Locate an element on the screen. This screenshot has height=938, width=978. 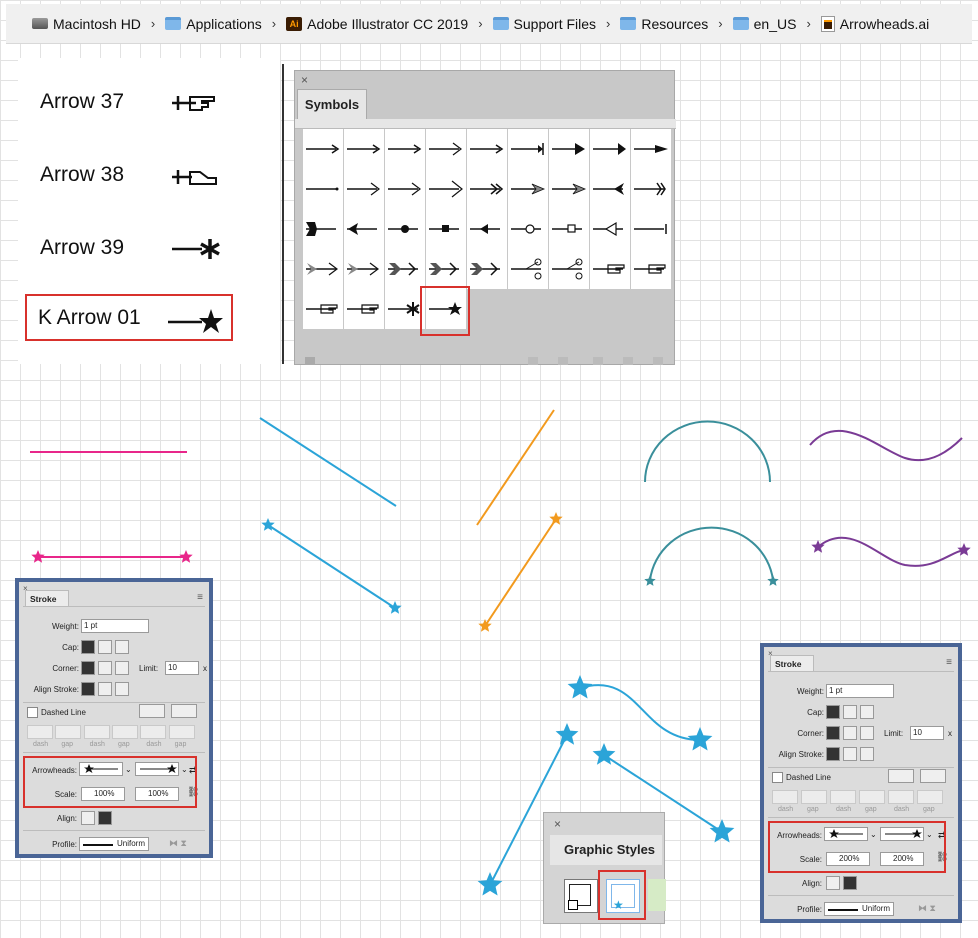
symbol-square is located at coordinates (446, 229).